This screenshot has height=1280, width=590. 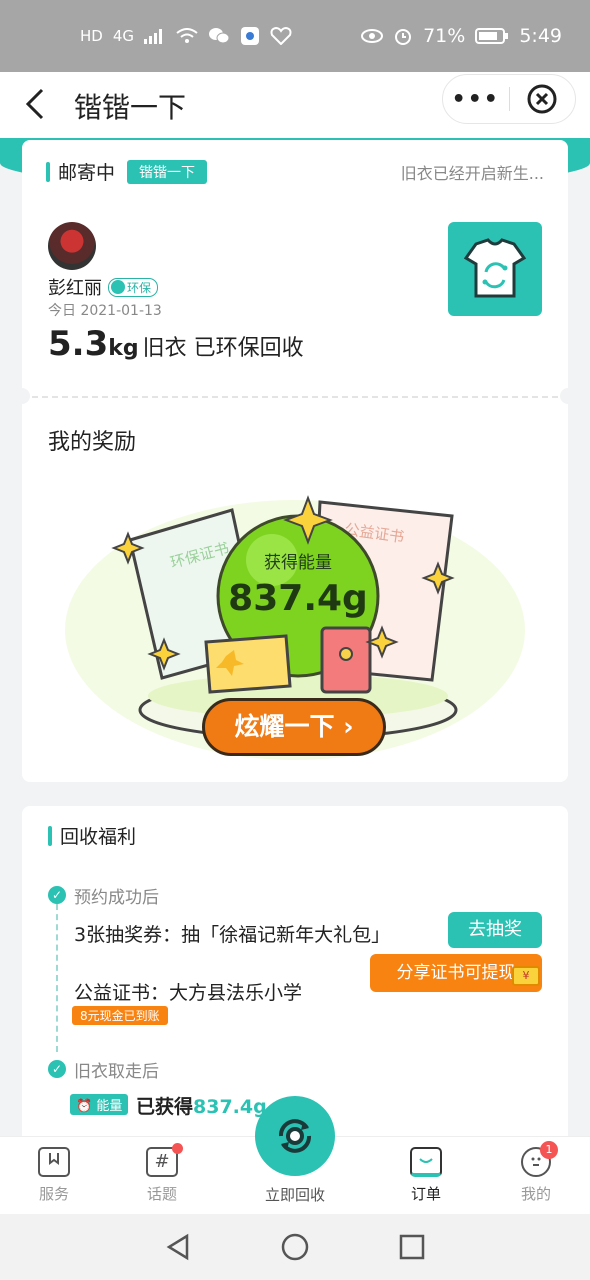 What do you see at coordinates (98, 837) in the screenshot?
I see `welfare-title: 回收福利` at bounding box center [98, 837].